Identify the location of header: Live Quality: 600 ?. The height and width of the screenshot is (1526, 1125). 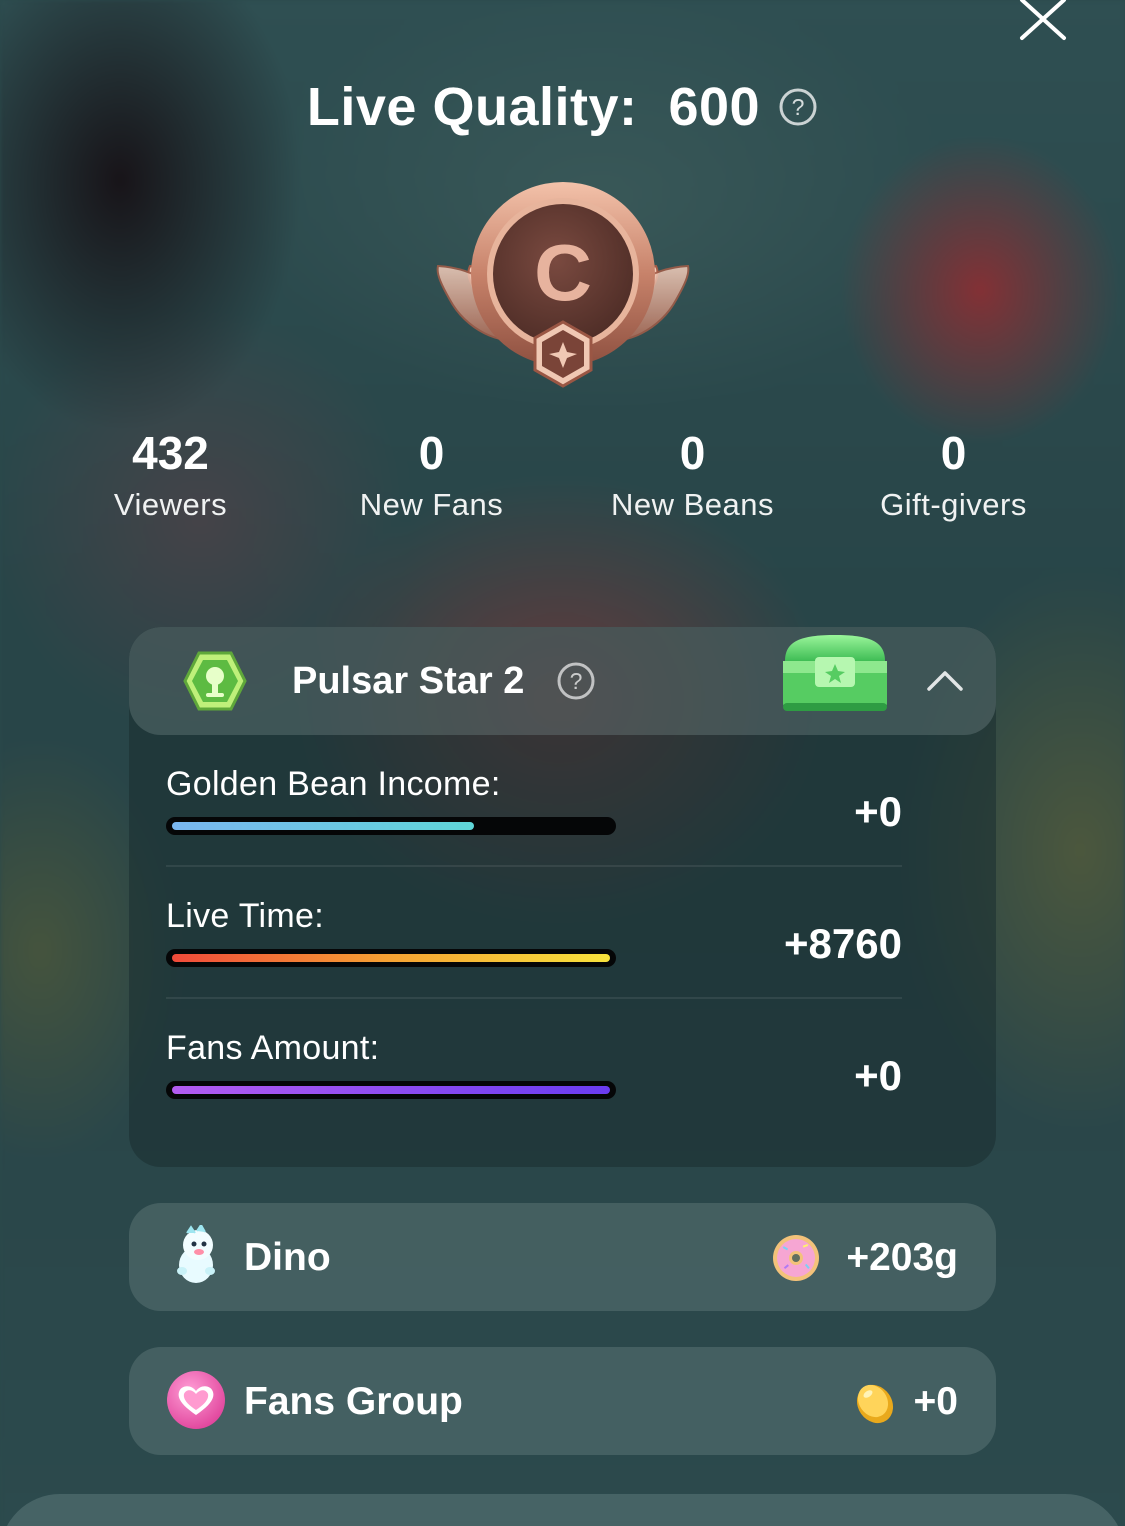
(562, 107).